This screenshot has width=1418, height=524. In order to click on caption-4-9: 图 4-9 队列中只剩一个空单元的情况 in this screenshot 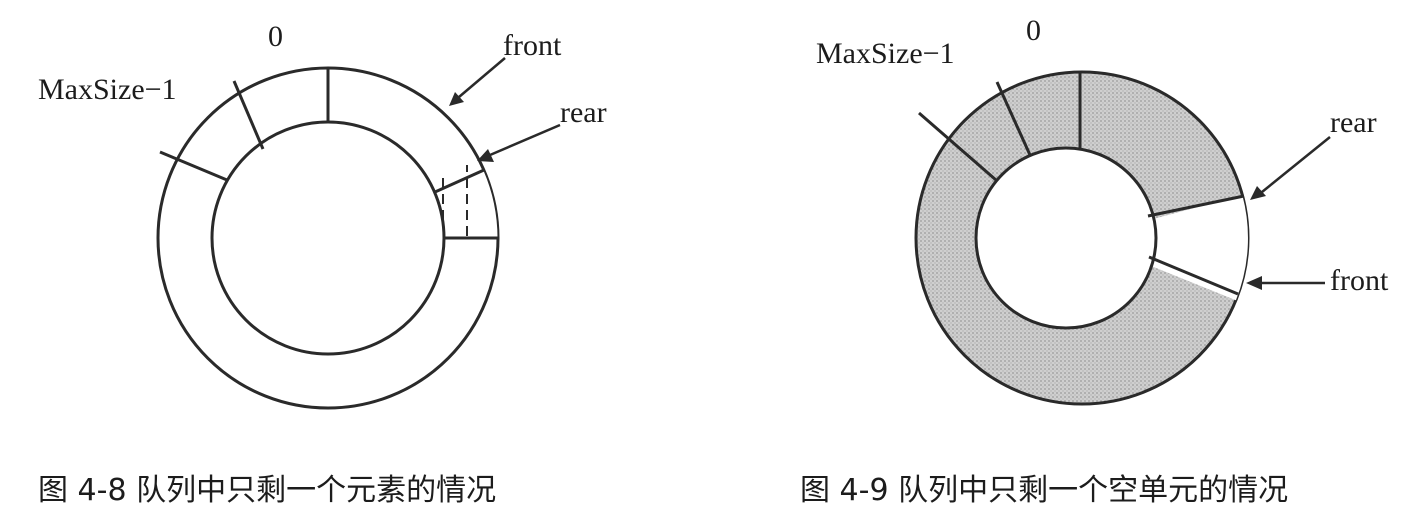, I will do `click(1044, 490)`.